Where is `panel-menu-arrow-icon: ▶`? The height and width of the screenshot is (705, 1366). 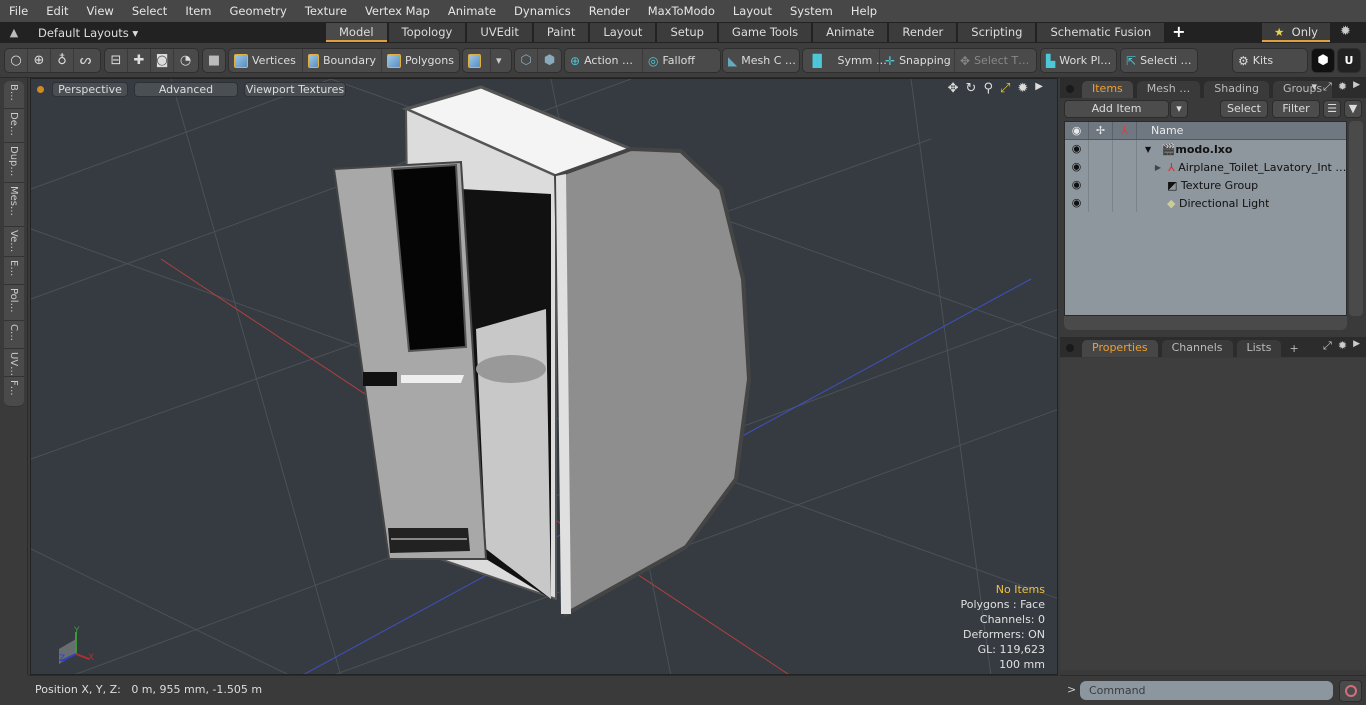 panel-menu-arrow-icon: ▶ is located at coordinates (1356, 87).